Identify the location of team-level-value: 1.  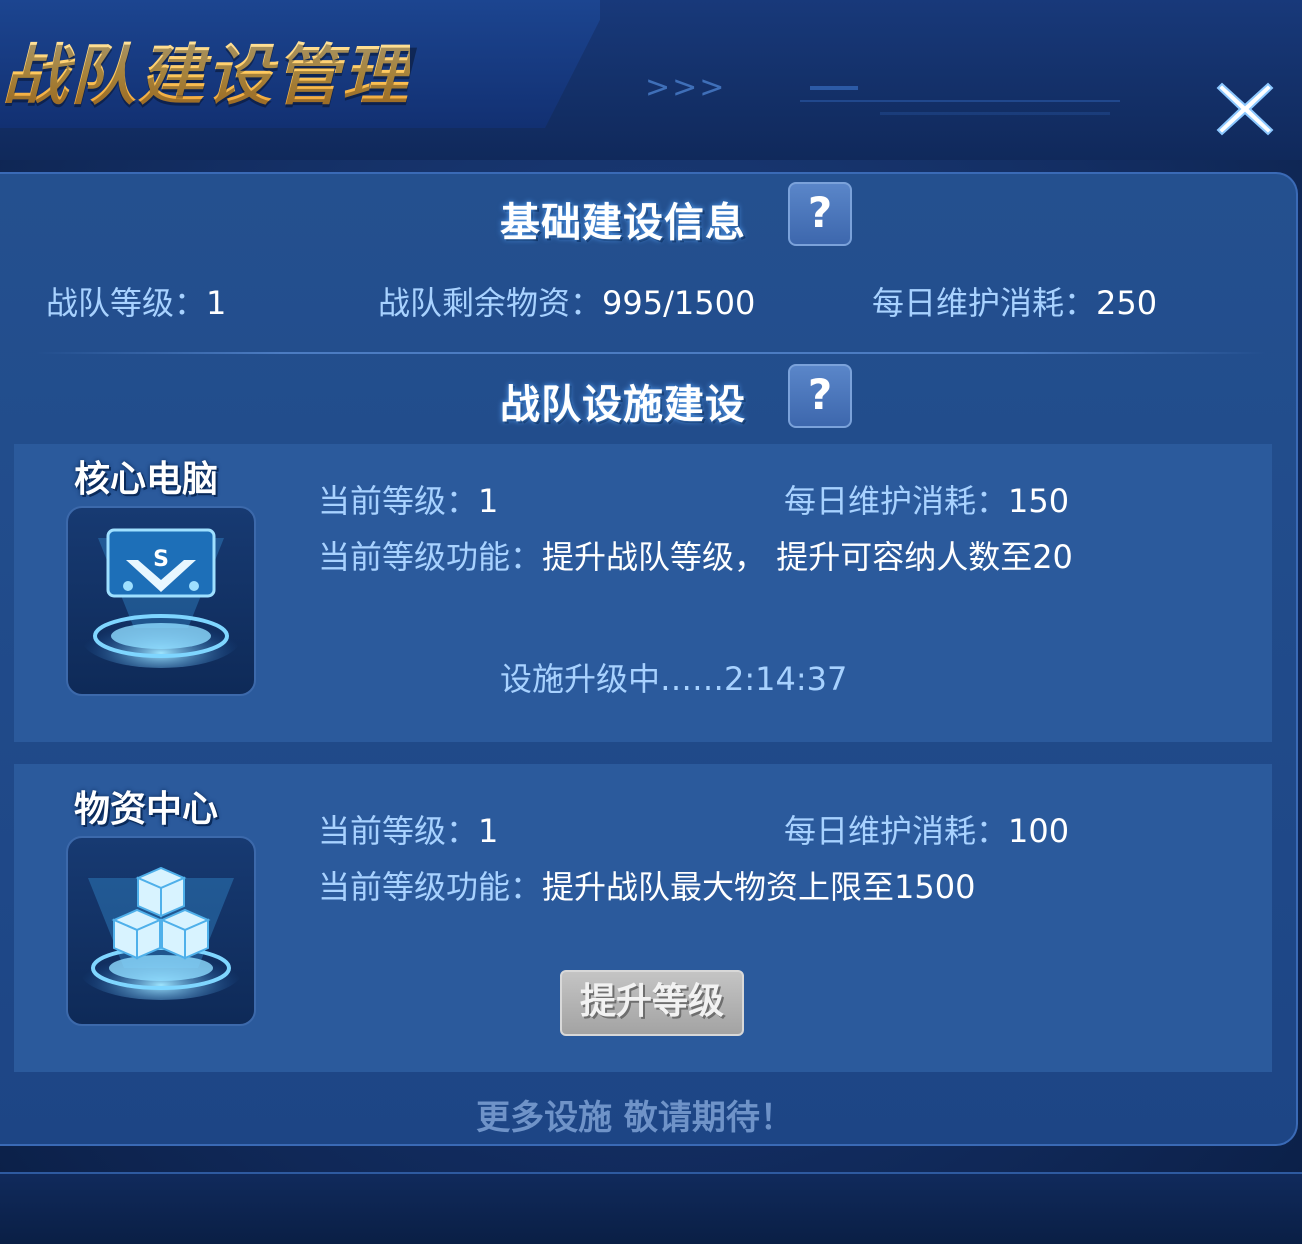
(216, 303).